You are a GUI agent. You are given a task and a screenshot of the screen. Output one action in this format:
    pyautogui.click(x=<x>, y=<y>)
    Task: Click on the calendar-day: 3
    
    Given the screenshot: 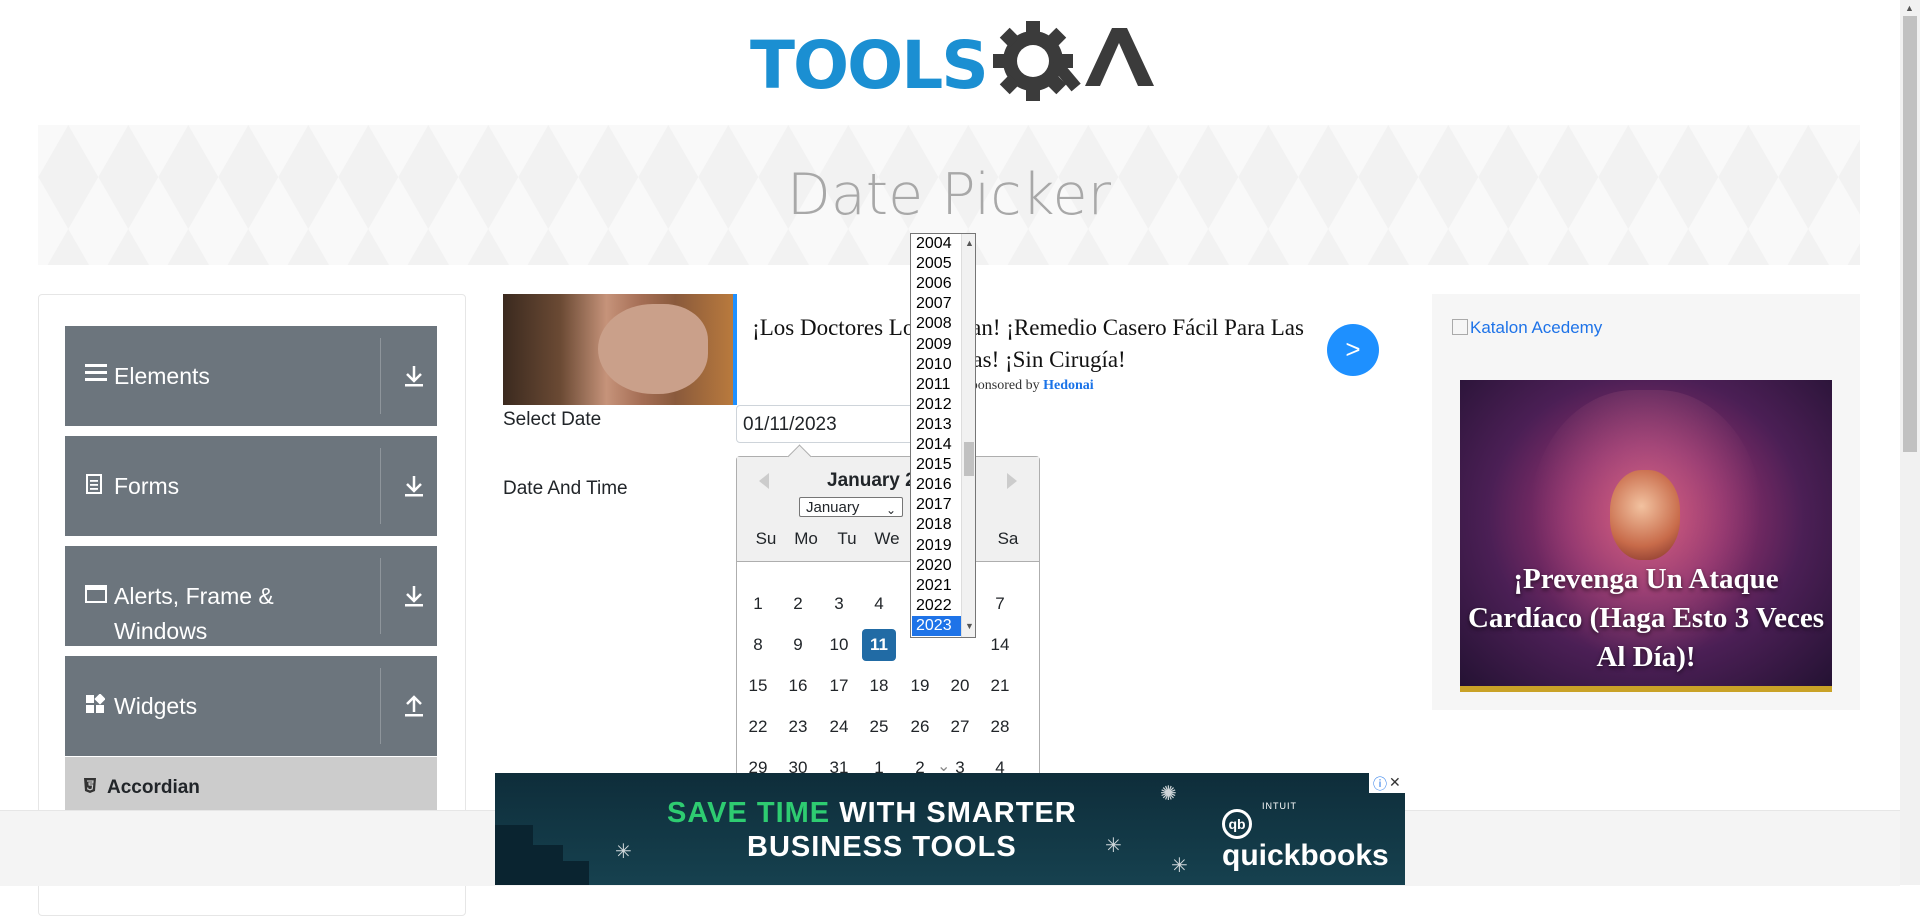 What is the action you would take?
    pyautogui.click(x=839, y=604)
    